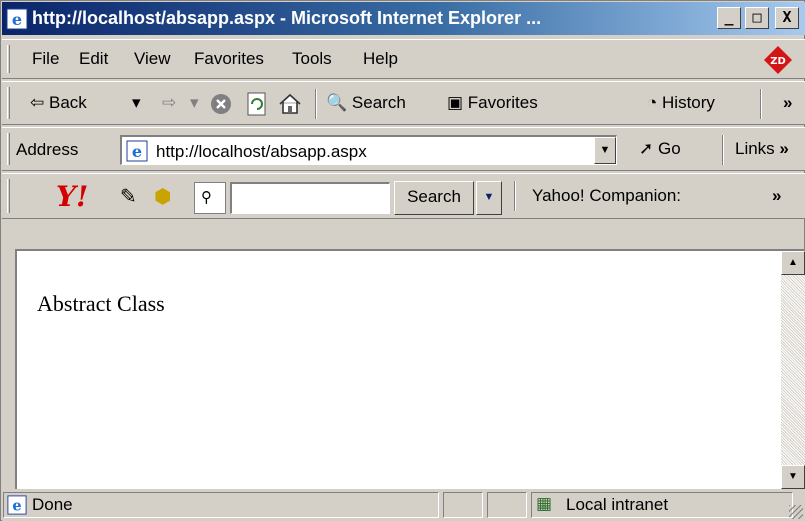 The height and width of the screenshot is (521, 805). Describe the element at coordinates (606, 196) in the screenshot. I see `yahoo-companion-label: Yahoo! Companion:` at that location.